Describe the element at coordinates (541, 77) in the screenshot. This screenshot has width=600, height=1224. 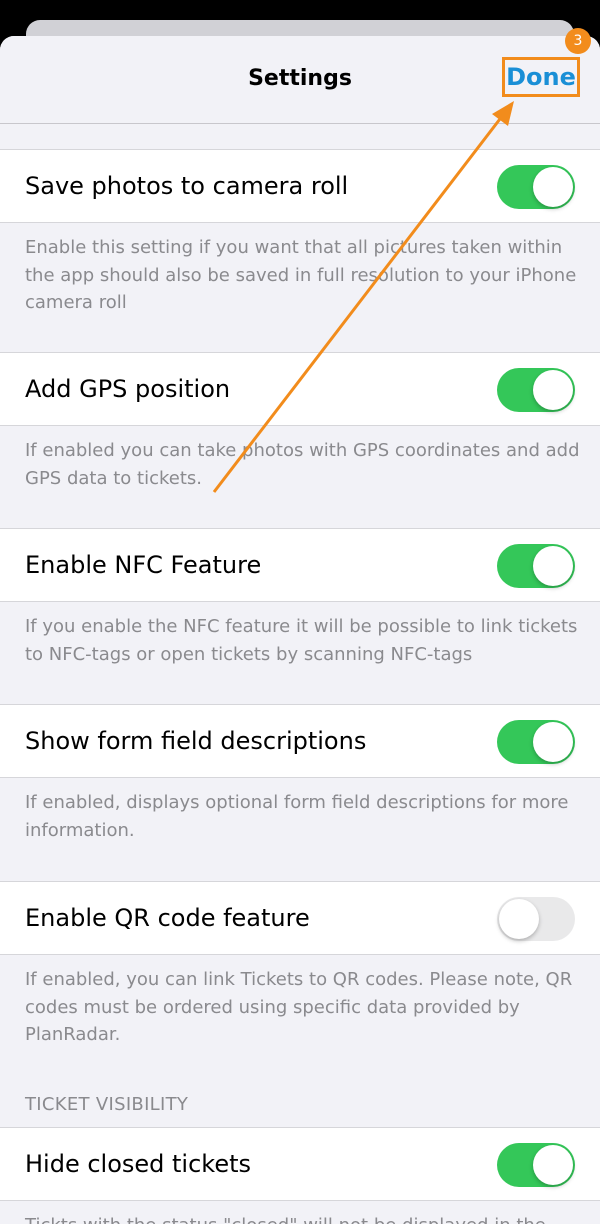
I see `done-button: Done` at that location.